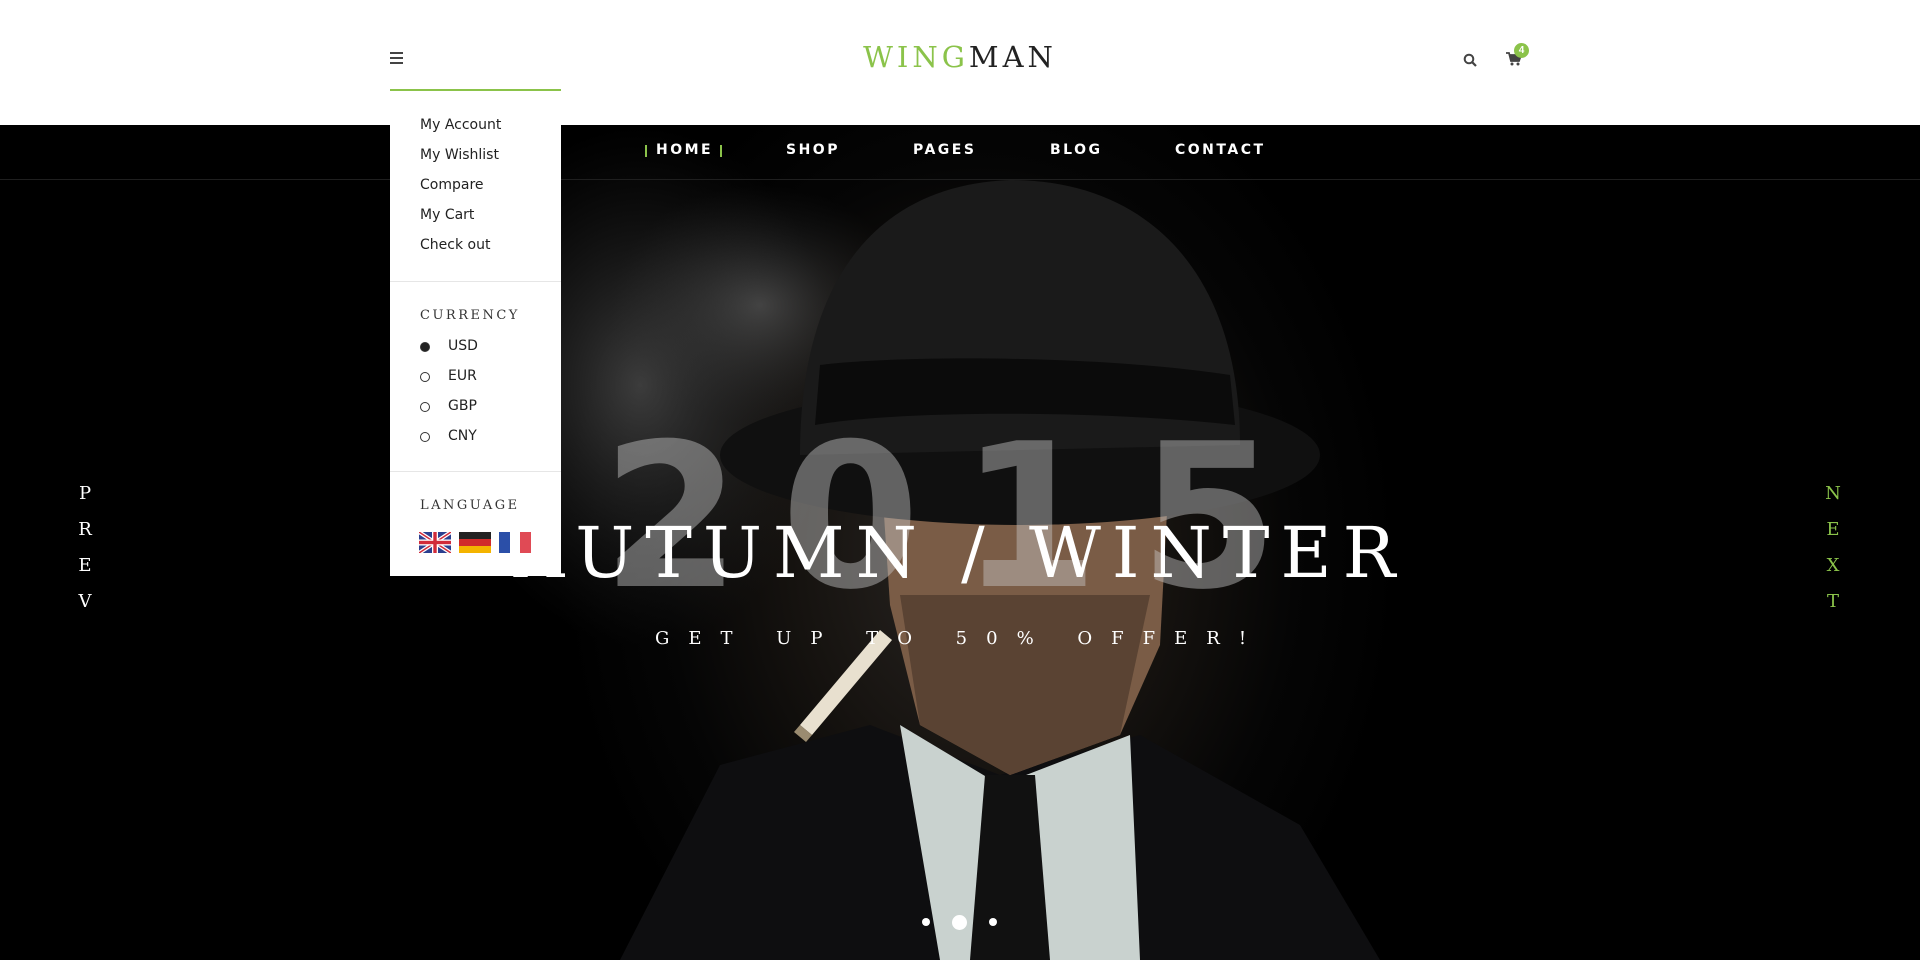 The width and height of the screenshot is (1920, 960). Describe the element at coordinates (1833, 565) in the screenshot. I see `next-letter: X` at that location.